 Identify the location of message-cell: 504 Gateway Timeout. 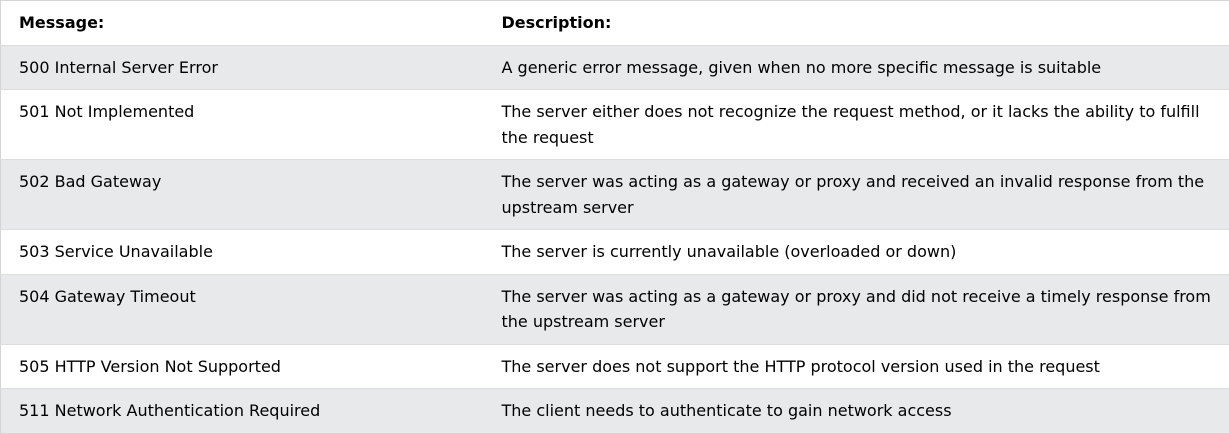
(242, 309).